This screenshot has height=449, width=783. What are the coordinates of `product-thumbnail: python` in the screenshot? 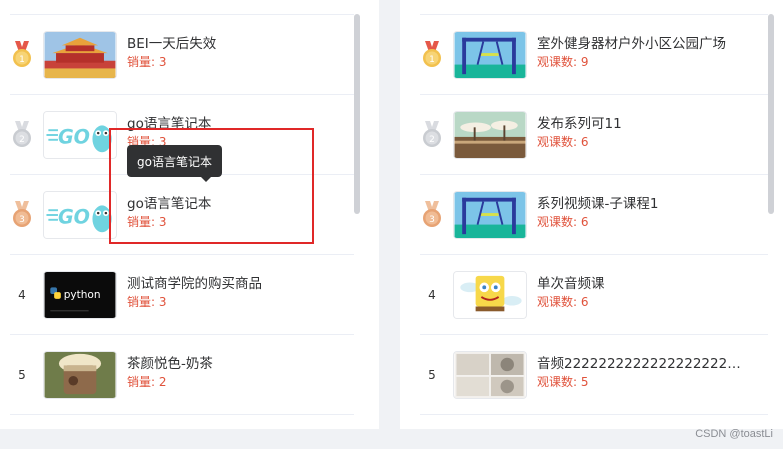 It's located at (80, 295).